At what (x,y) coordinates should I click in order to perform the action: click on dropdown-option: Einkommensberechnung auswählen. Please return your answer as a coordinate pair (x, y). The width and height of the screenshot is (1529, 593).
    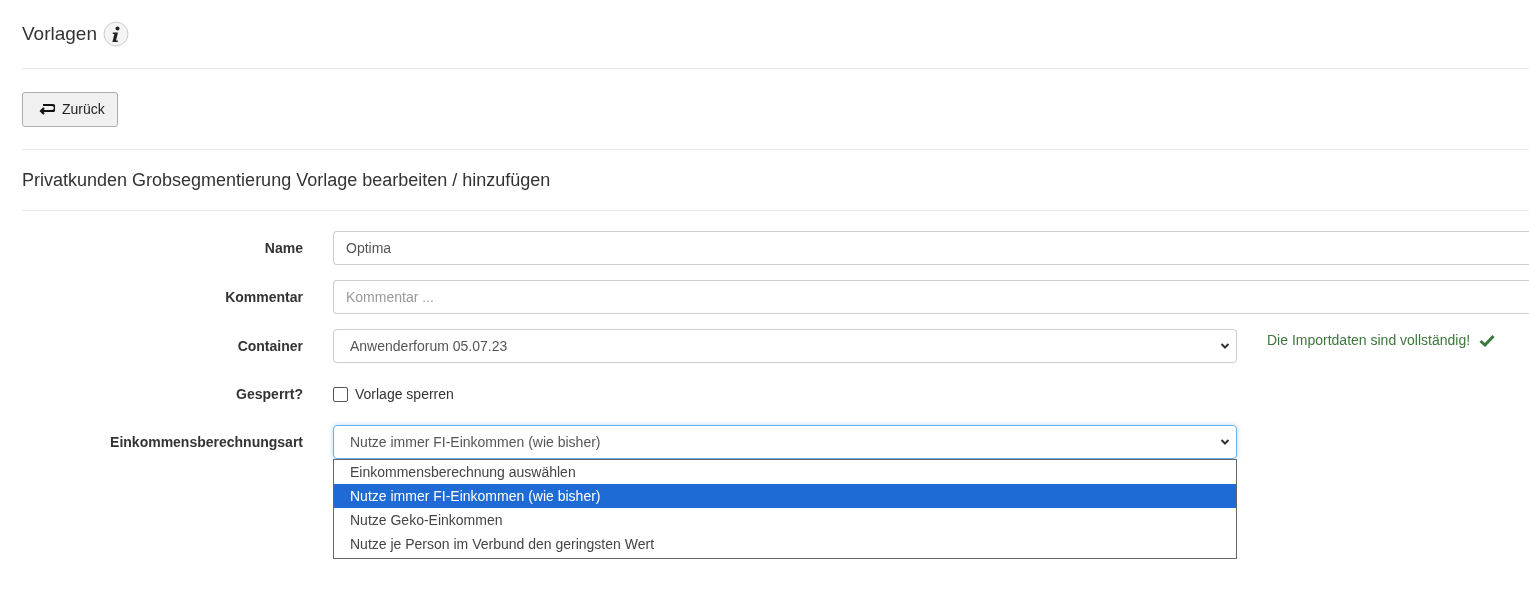
    Looking at the image, I should click on (785, 472).